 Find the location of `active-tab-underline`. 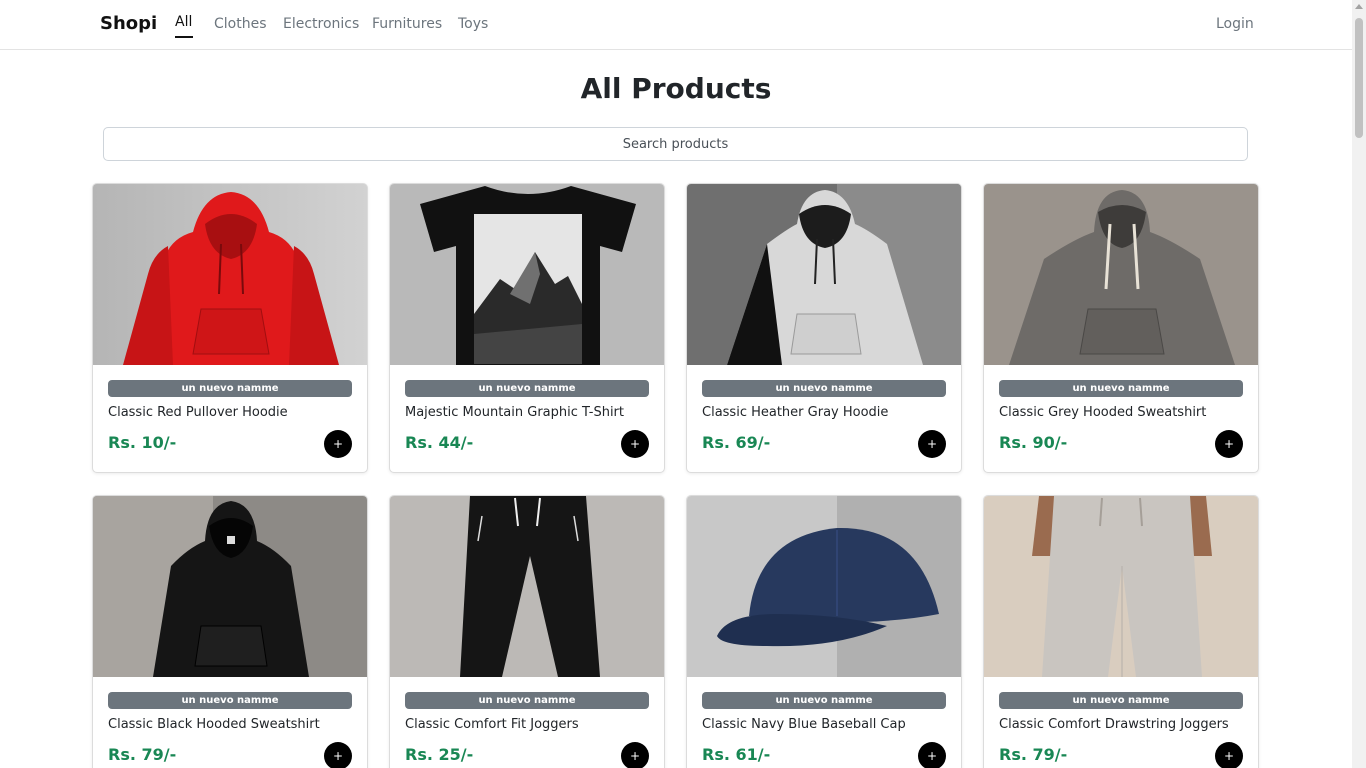

active-tab-underline is located at coordinates (184, 37).